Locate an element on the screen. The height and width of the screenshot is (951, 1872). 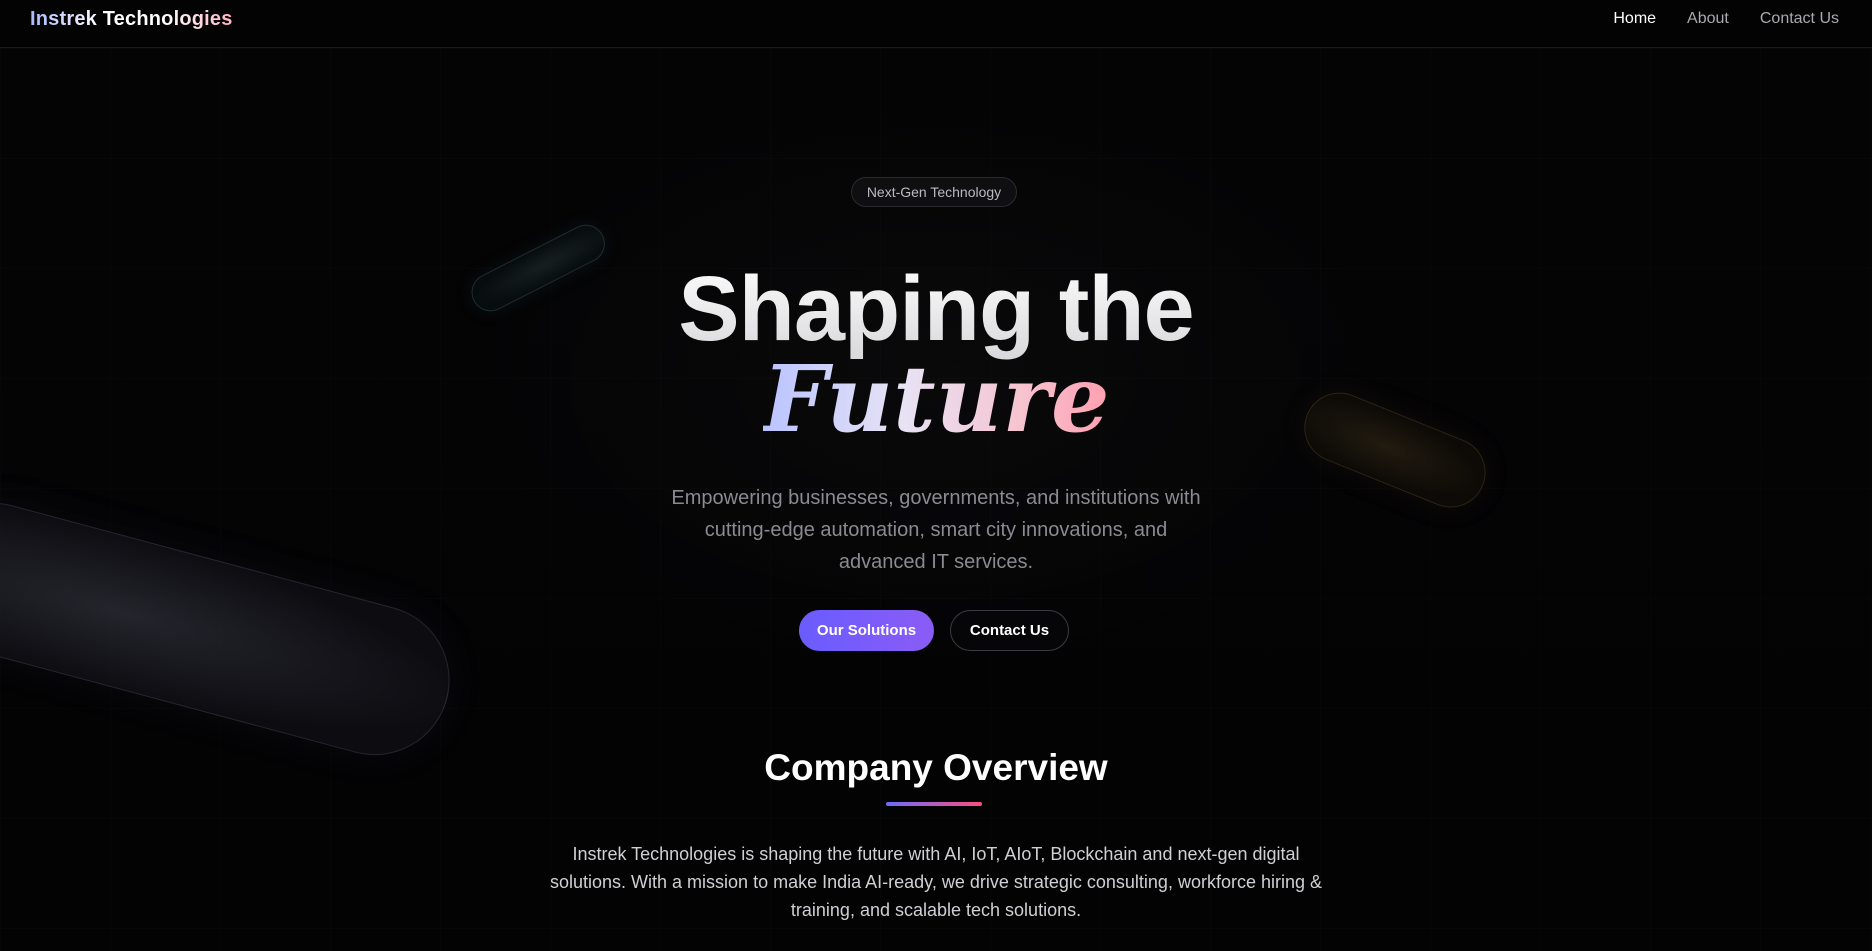
nav-about: About is located at coordinates (1708, 19).